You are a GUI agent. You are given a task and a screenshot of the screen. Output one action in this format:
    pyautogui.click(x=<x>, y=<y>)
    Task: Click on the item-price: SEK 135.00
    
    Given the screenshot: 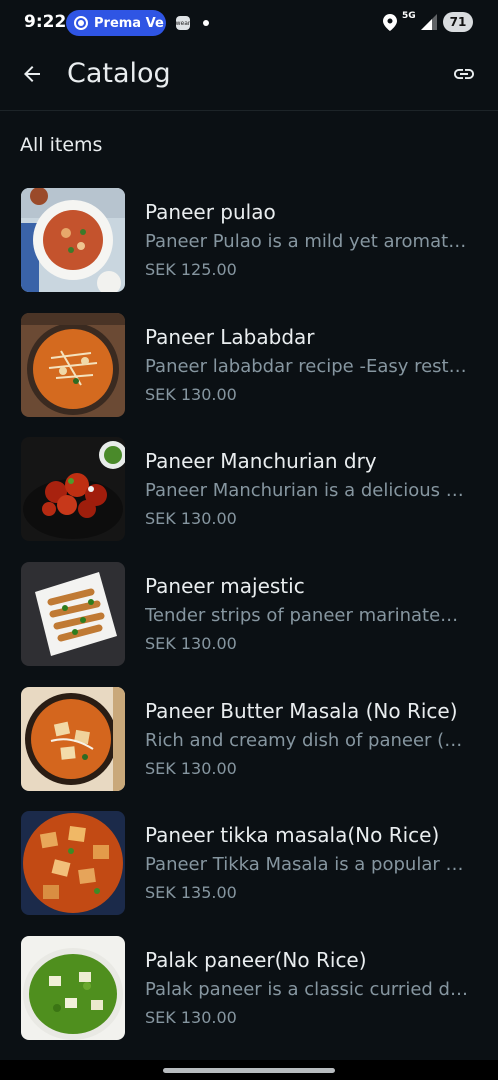 What is the action you would take?
    pyautogui.click(x=191, y=893)
    